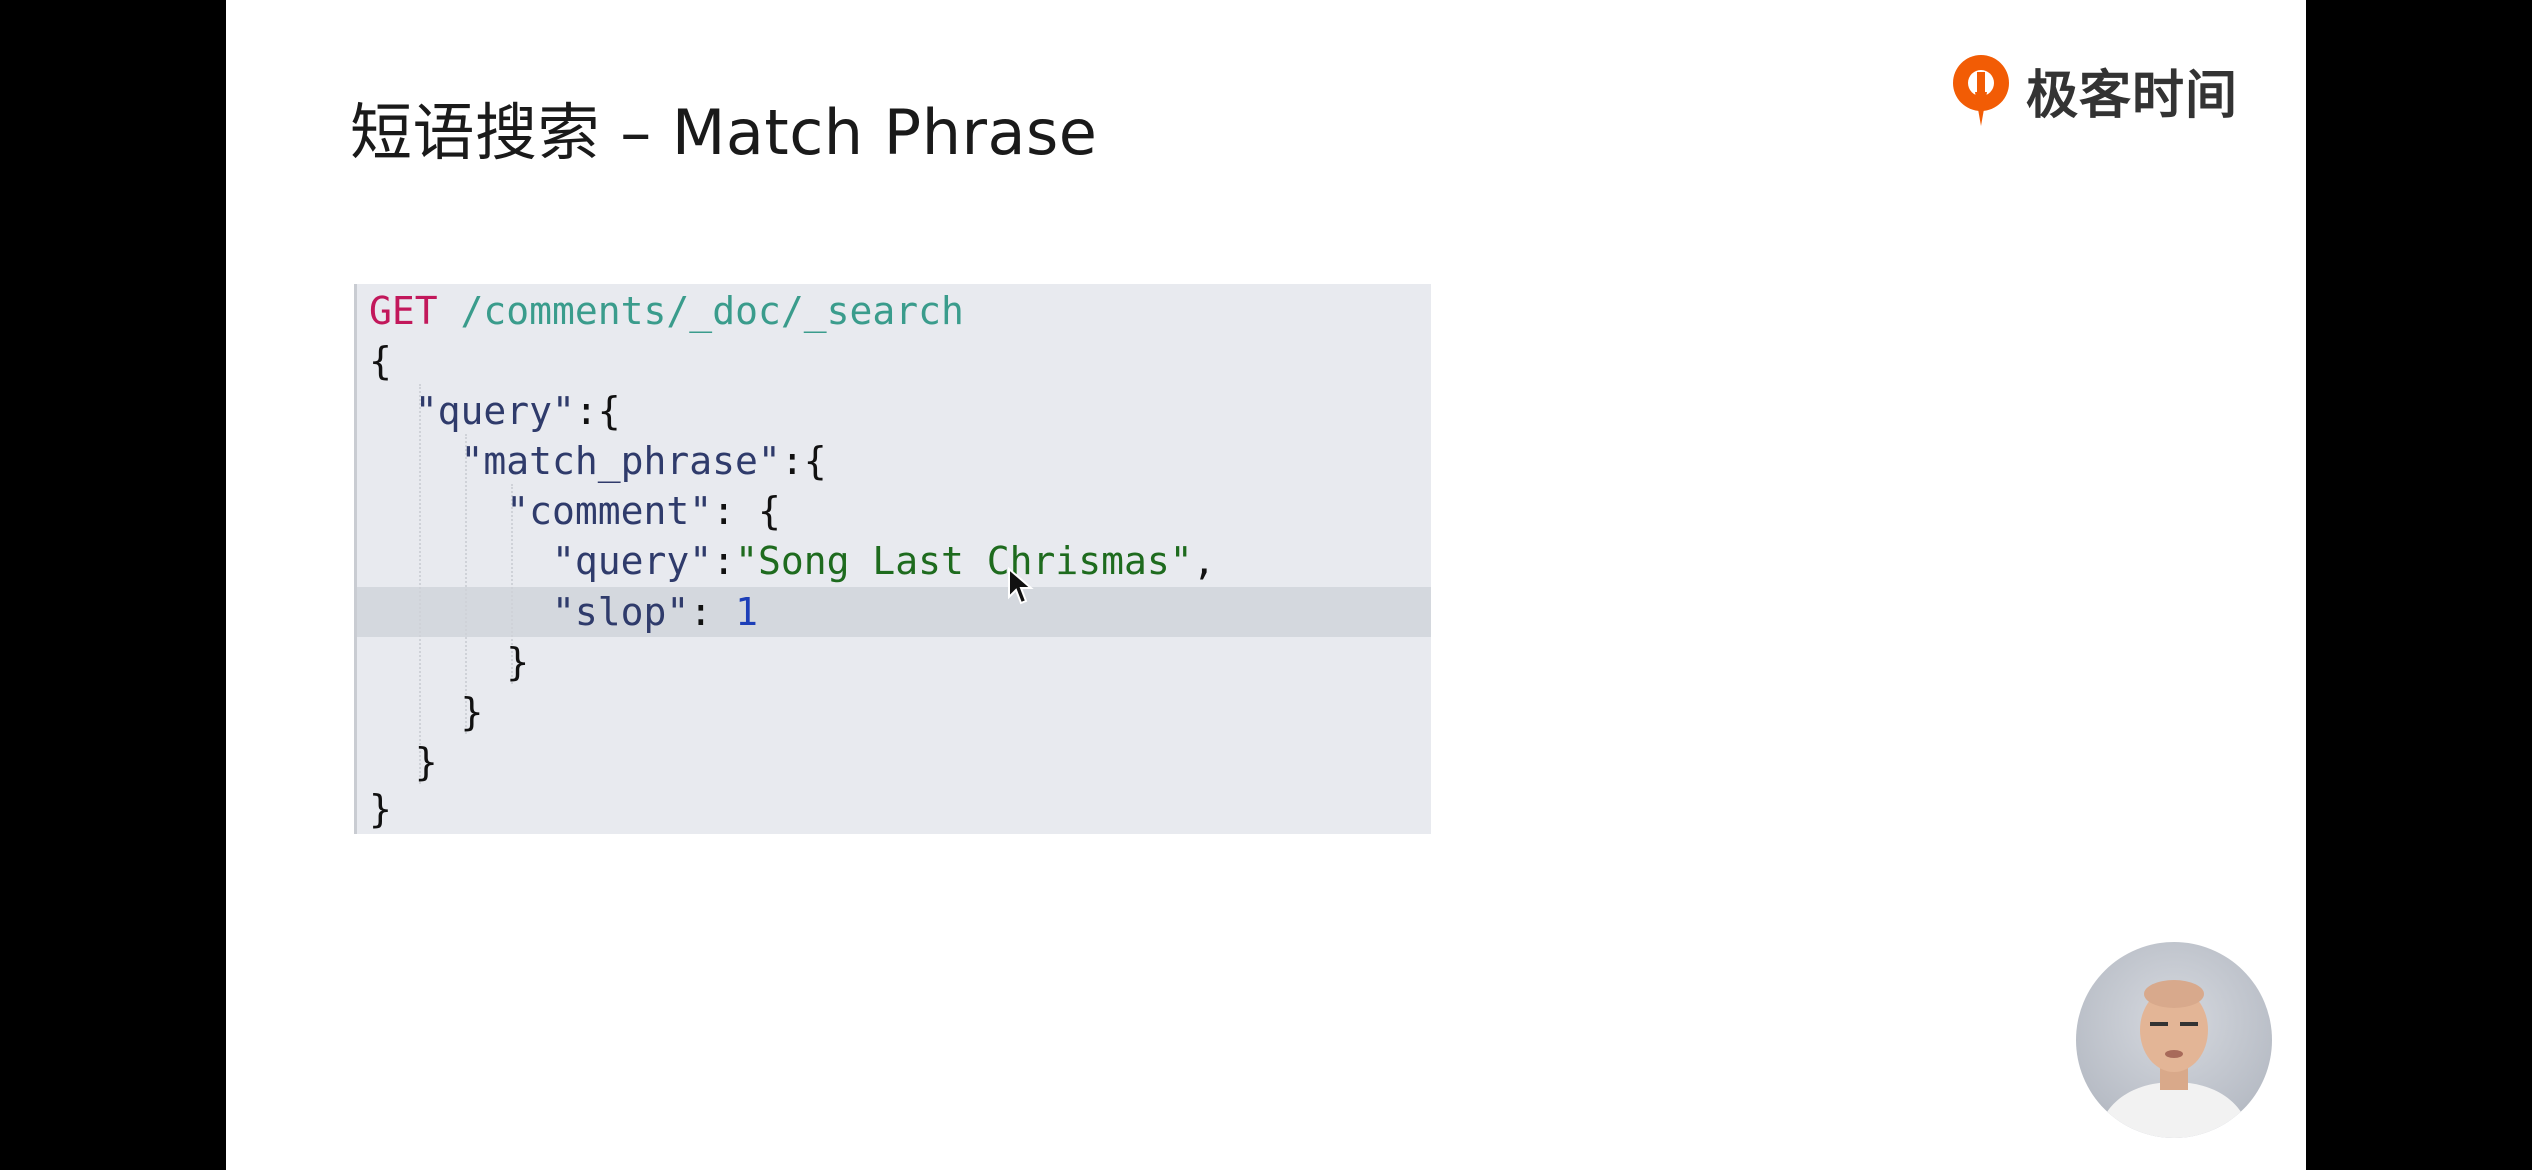  Describe the element at coordinates (724, 132) in the screenshot. I see `slide-title: 短语搜索 – Match Phrase` at that location.